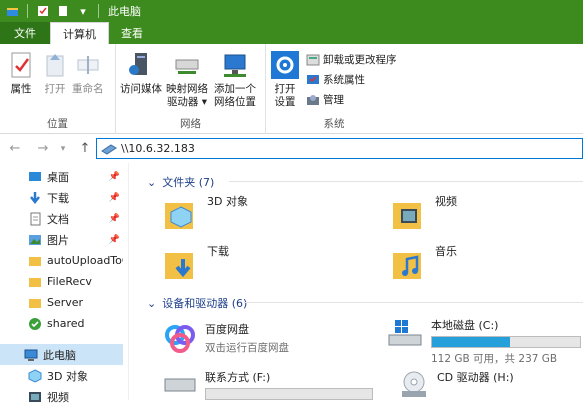 The height and width of the screenshot is (407, 583). Describe the element at coordinates (424, 264) in the screenshot. I see `folder-music: 音乐` at that location.